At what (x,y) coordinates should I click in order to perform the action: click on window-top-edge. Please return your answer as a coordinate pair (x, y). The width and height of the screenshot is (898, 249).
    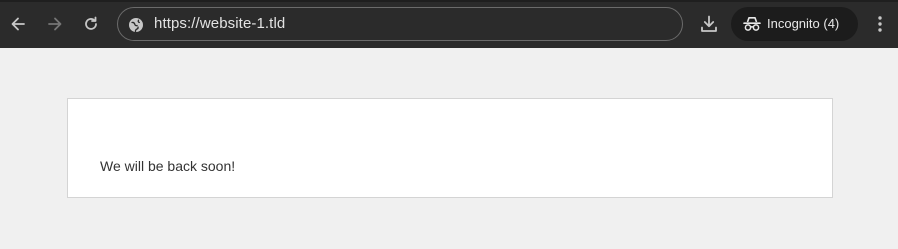
    Looking at the image, I should click on (449, 1).